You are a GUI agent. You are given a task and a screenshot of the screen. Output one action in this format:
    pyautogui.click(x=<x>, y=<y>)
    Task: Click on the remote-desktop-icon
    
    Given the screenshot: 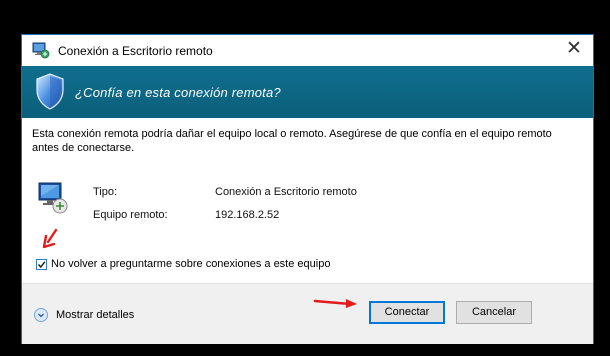 What is the action you would take?
    pyautogui.click(x=41, y=50)
    